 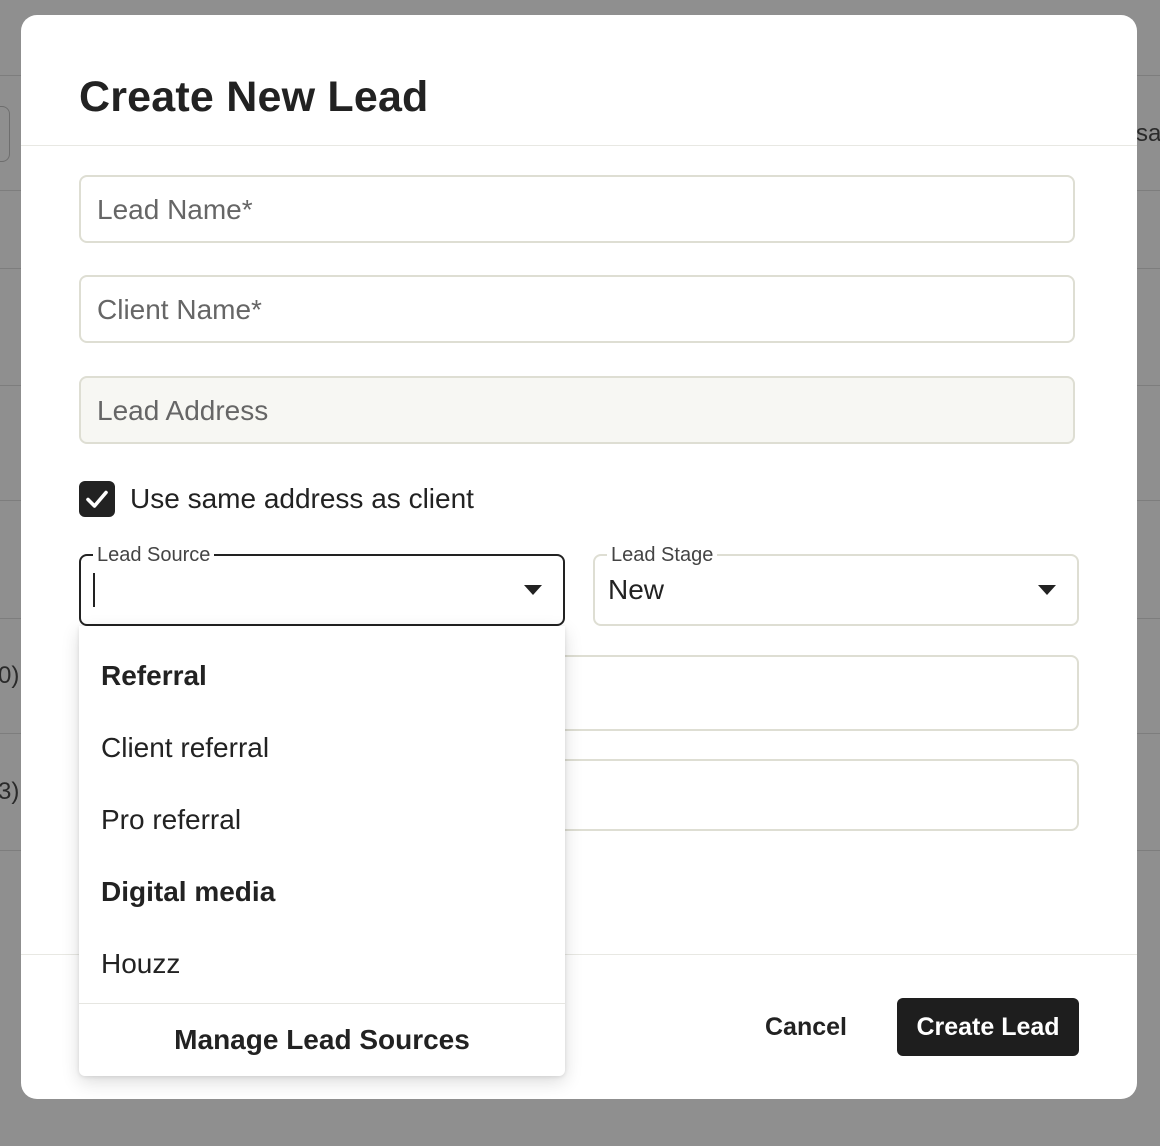 I want to click on dropdown-group-header: Referral, so click(x=154, y=675).